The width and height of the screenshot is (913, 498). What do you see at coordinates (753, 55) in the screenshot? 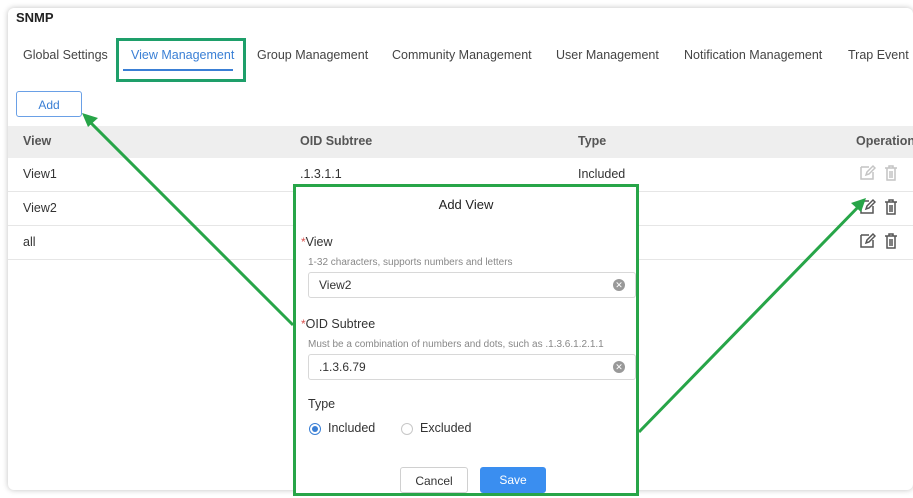
I see `tab-notification-management: Notification Management` at bounding box center [753, 55].